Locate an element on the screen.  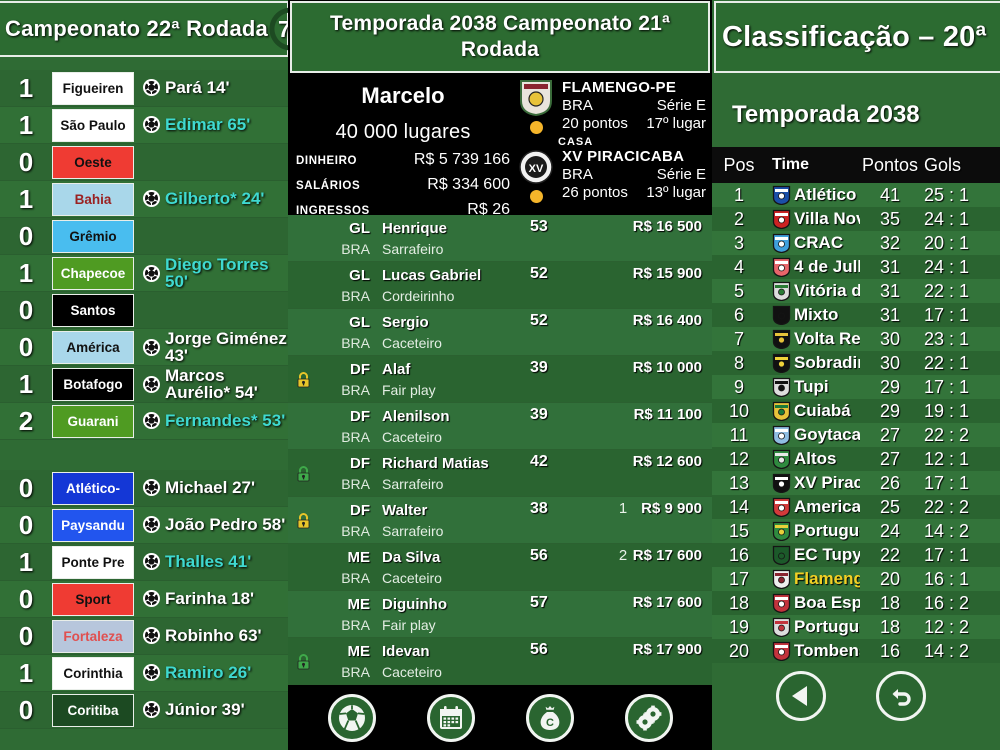
standings-team-cell: Boa Esporte is located at coordinates (813, 603).